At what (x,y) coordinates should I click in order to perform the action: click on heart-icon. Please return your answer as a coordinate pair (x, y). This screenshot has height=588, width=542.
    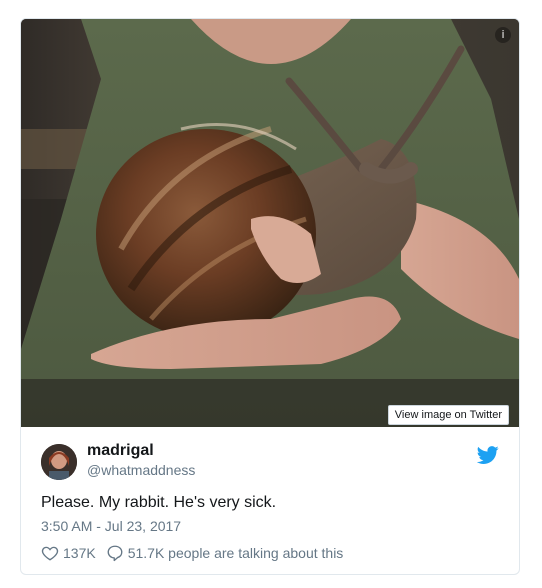
    Looking at the image, I should click on (50, 553).